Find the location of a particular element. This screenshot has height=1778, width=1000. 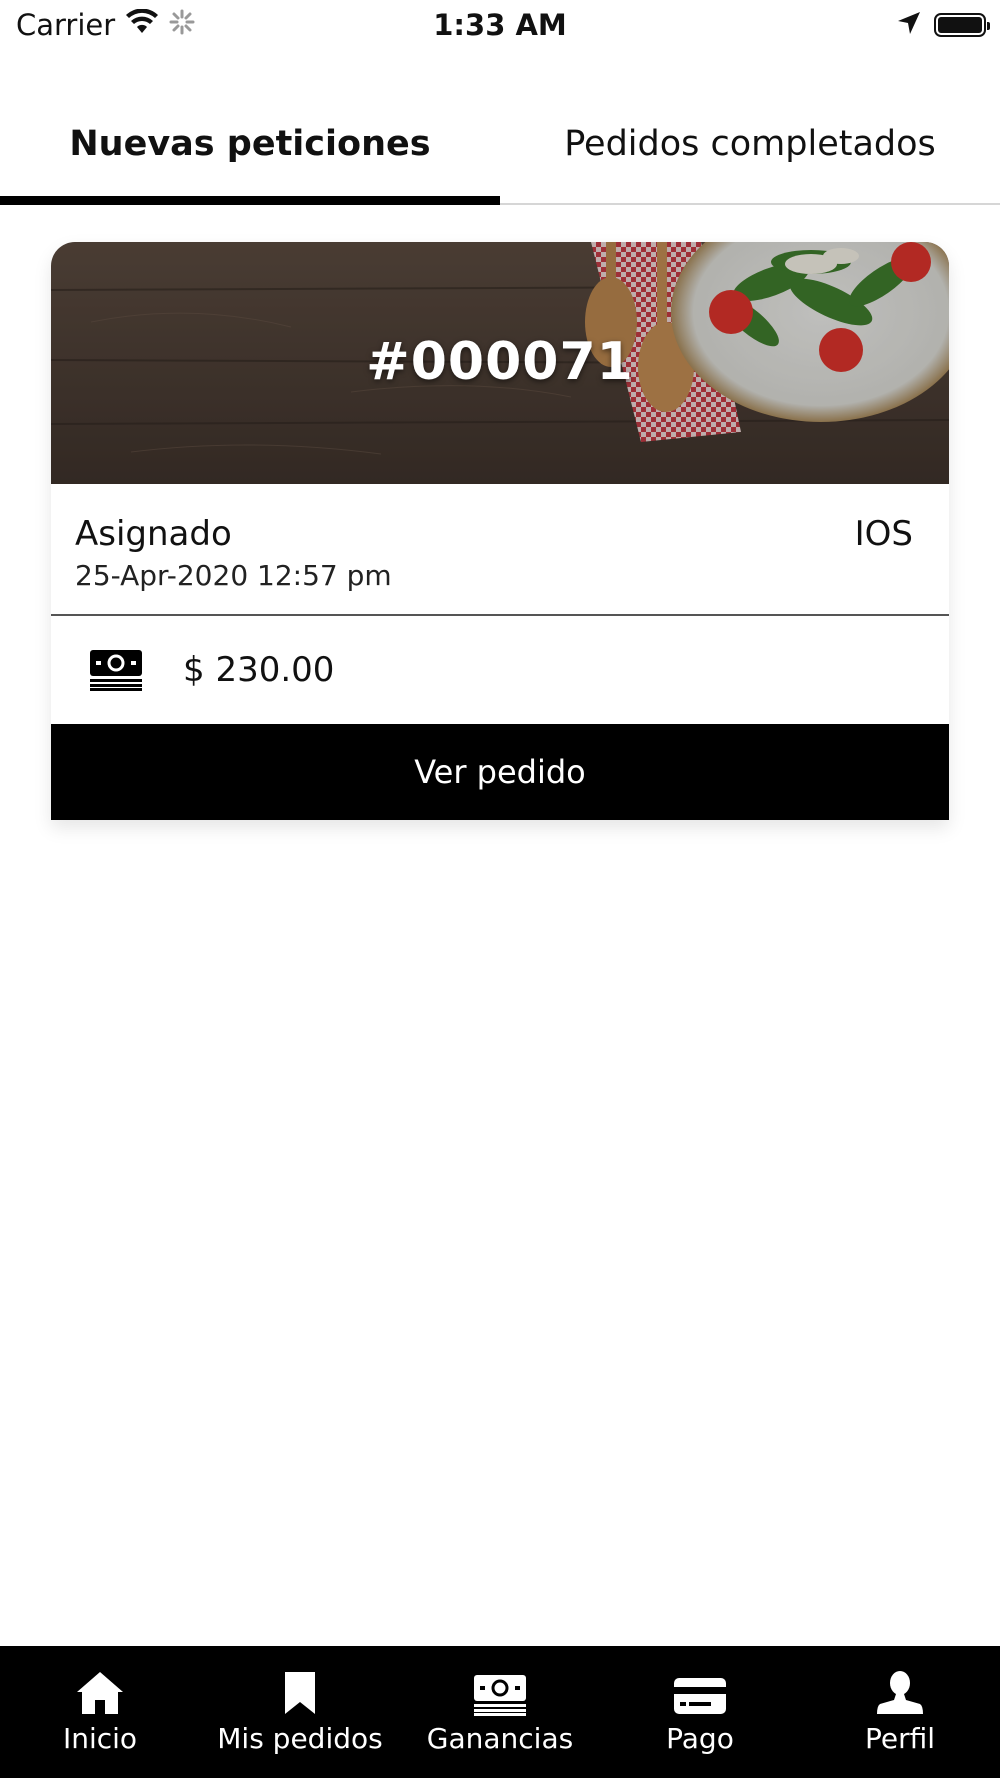

tab-bar: Nuevas peticiones Pedidos completados is located at coordinates (500, 147).